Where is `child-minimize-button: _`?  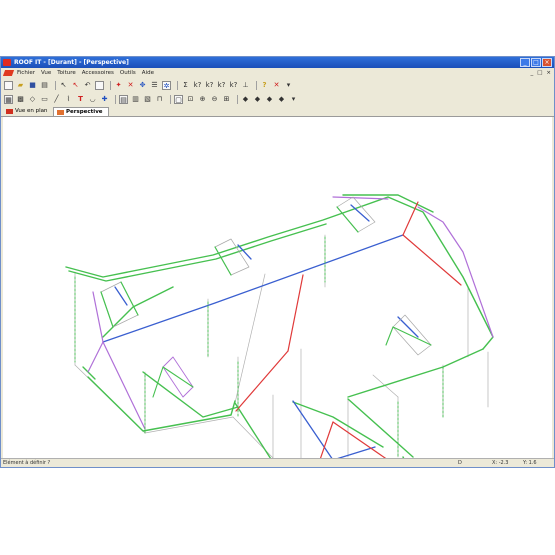 child-minimize-button: _ is located at coordinates (531, 73).